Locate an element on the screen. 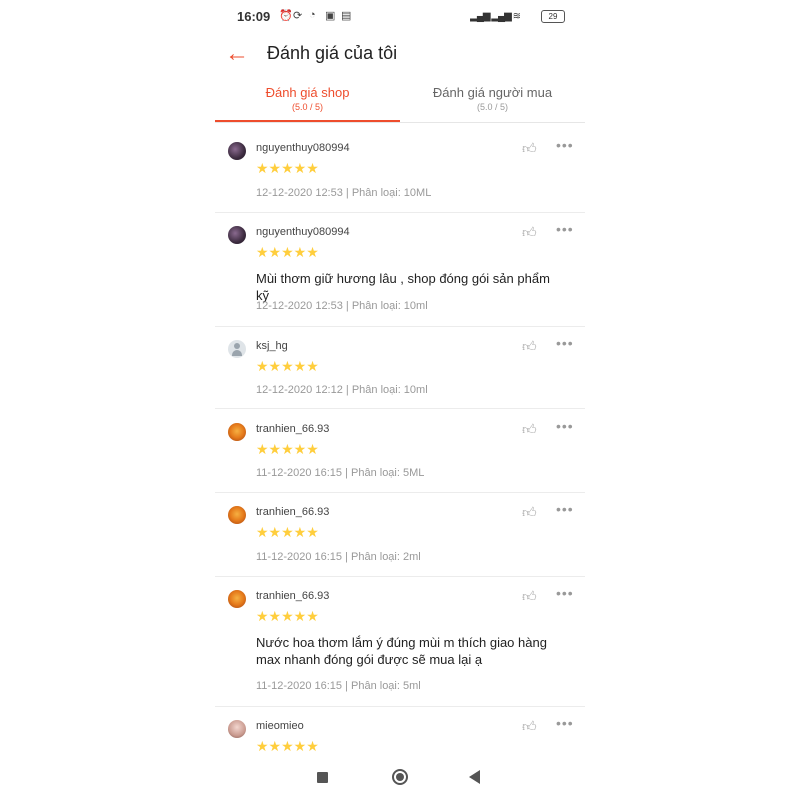 The image size is (800, 800). page-title: Đánh giá của tôi is located at coordinates (332, 53).